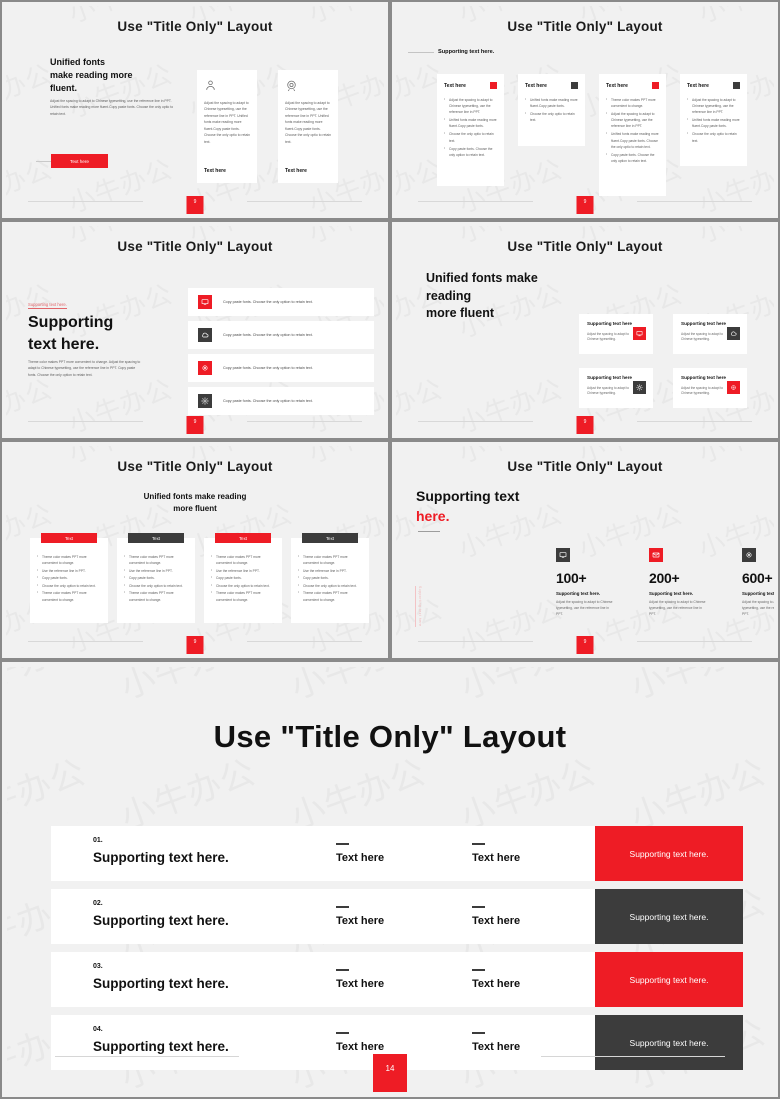 Image resolution: width=780 pixels, height=1099 pixels. Describe the element at coordinates (470, 136) in the screenshot. I see `bullet-item: Choose the only optio to retain text.` at that location.